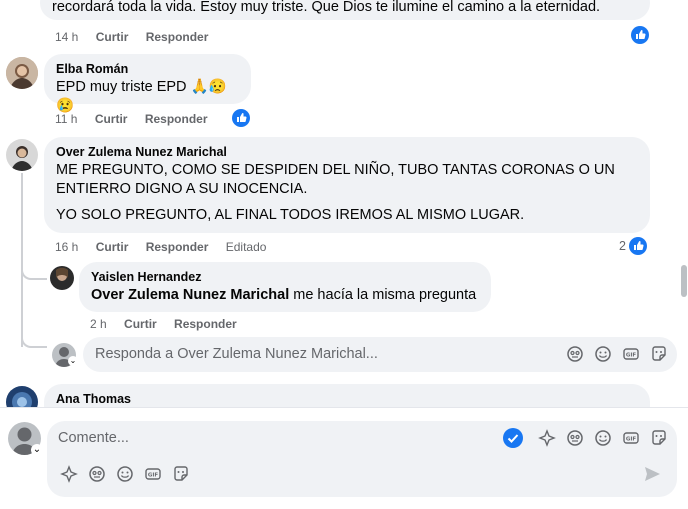 The image size is (688, 509). Describe the element at coordinates (246, 247) in the screenshot. I see `edited-label: Editado` at that location.